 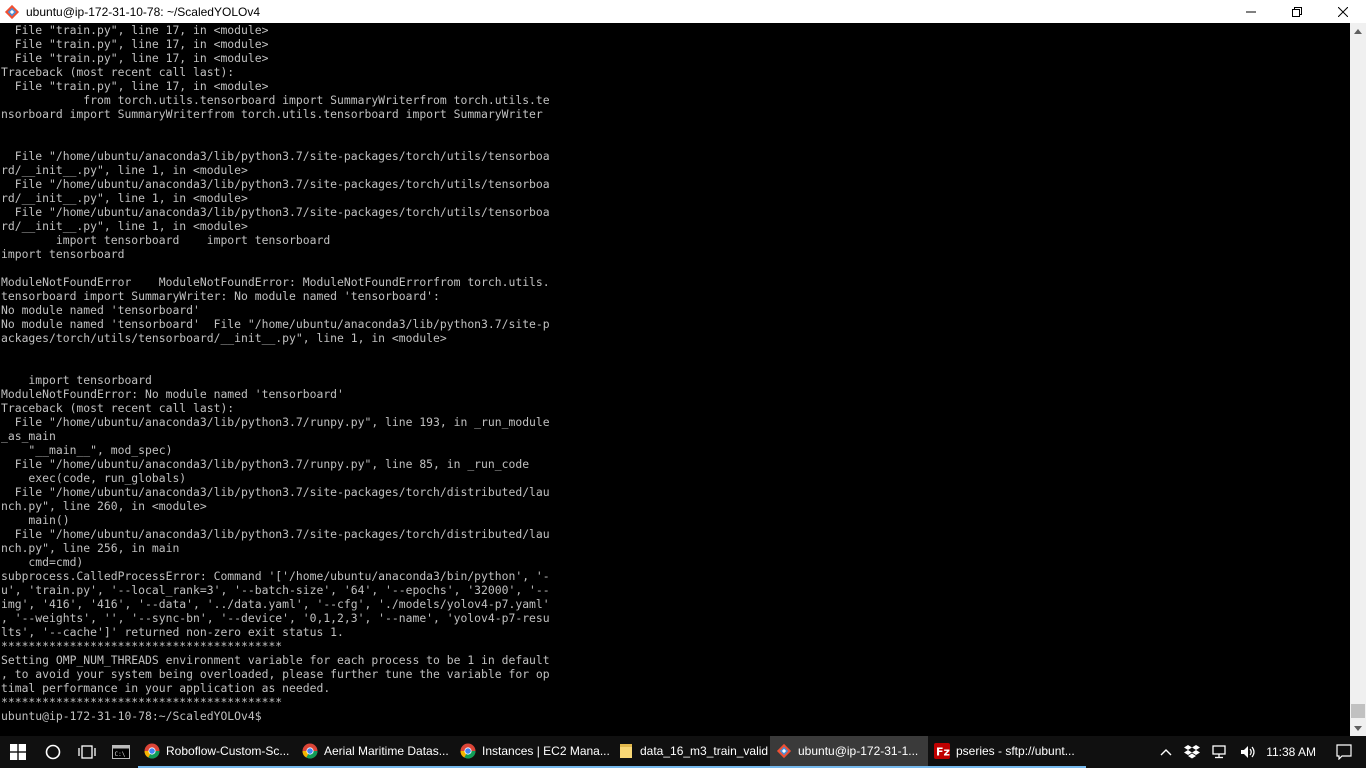 I want to click on command-prompt-icon: C:\, so click(x=121, y=752).